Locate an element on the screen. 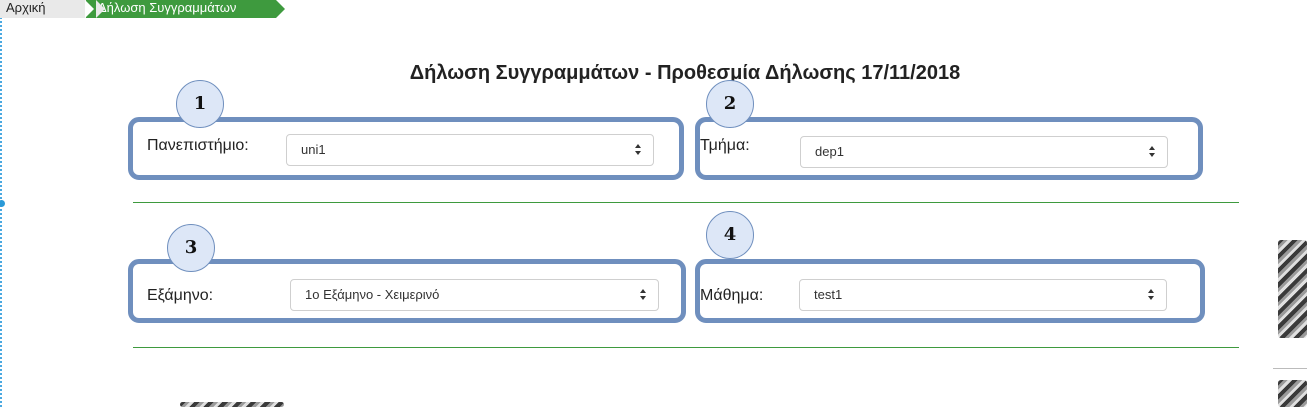 The image size is (1307, 407). breadcrumb-home-label: Αρχική is located at coordinates (26, 7).